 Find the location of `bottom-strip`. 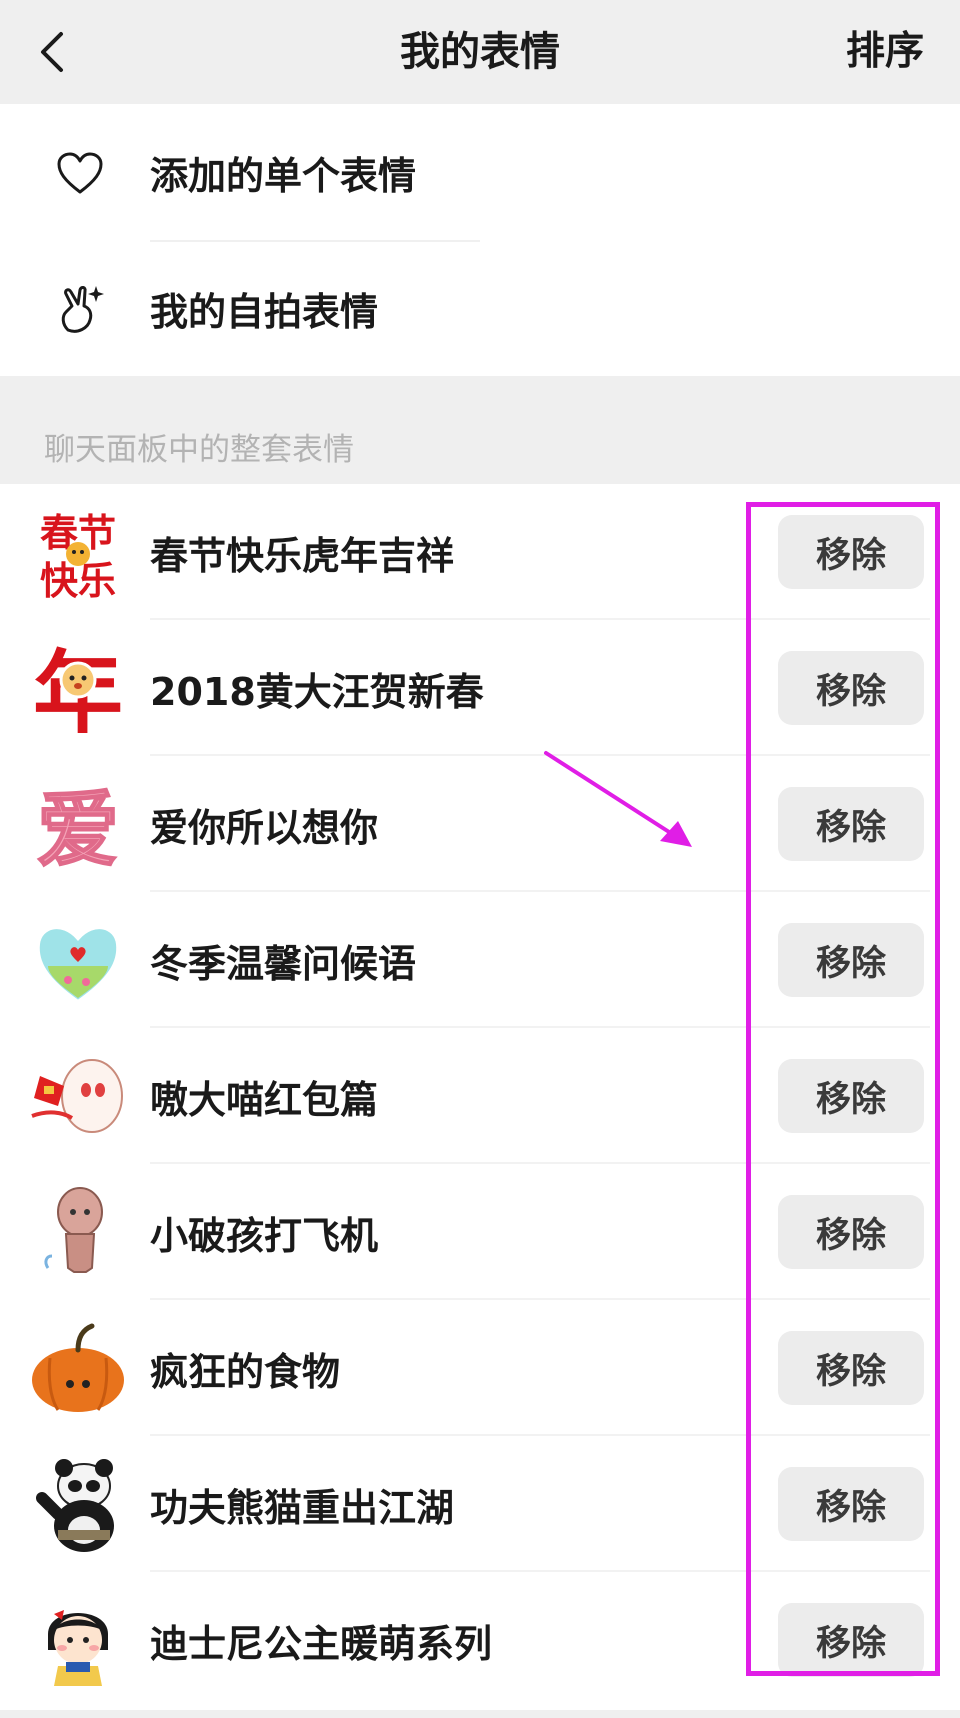

bottom-strip is located at coordinates (480, 1714).